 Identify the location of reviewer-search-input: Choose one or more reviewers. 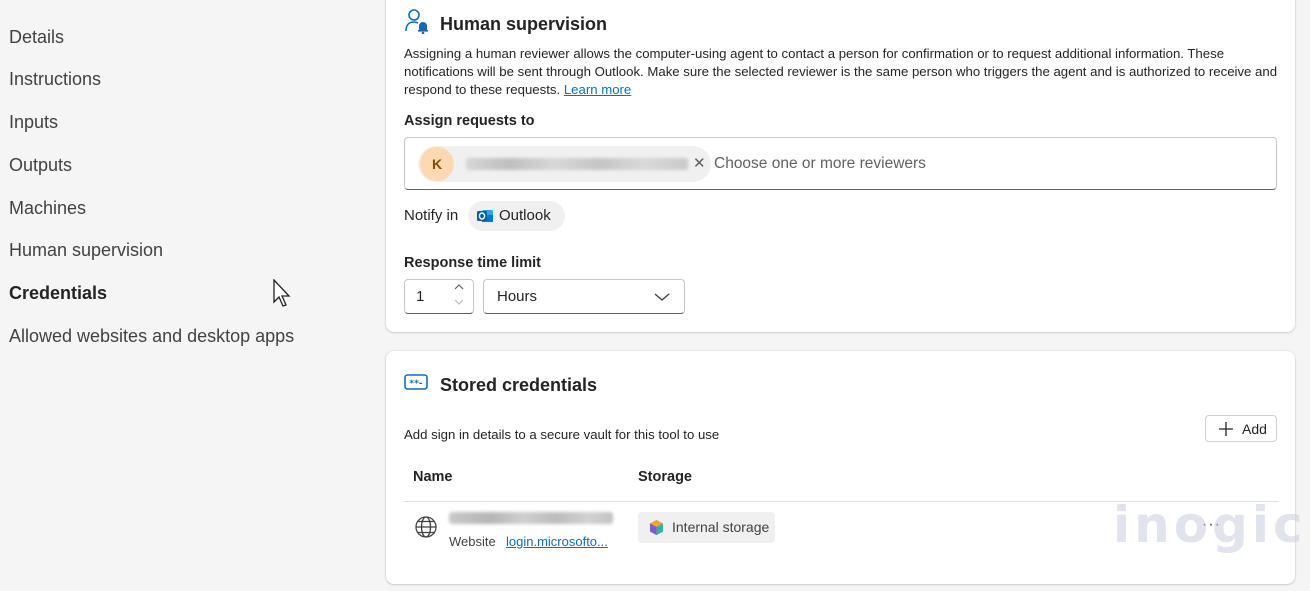
(820, 164).